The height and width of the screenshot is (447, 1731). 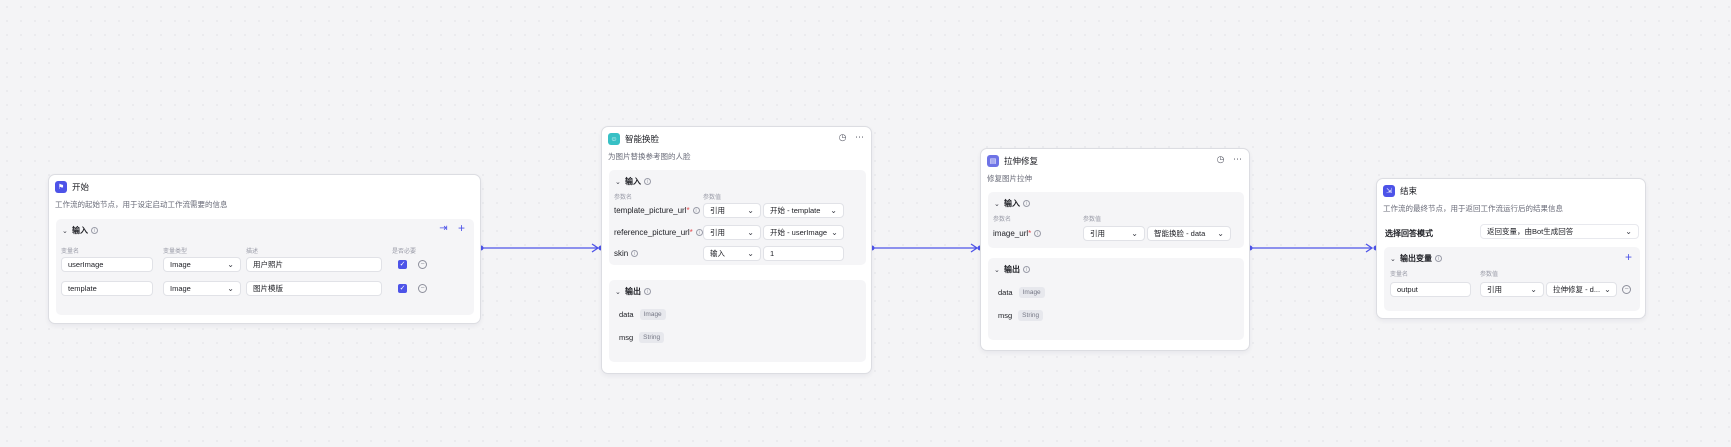 What do you see at coordinates (626, 337) in the screenshot?
I see `output-field-name: msg` at bounding box center [626, 337].